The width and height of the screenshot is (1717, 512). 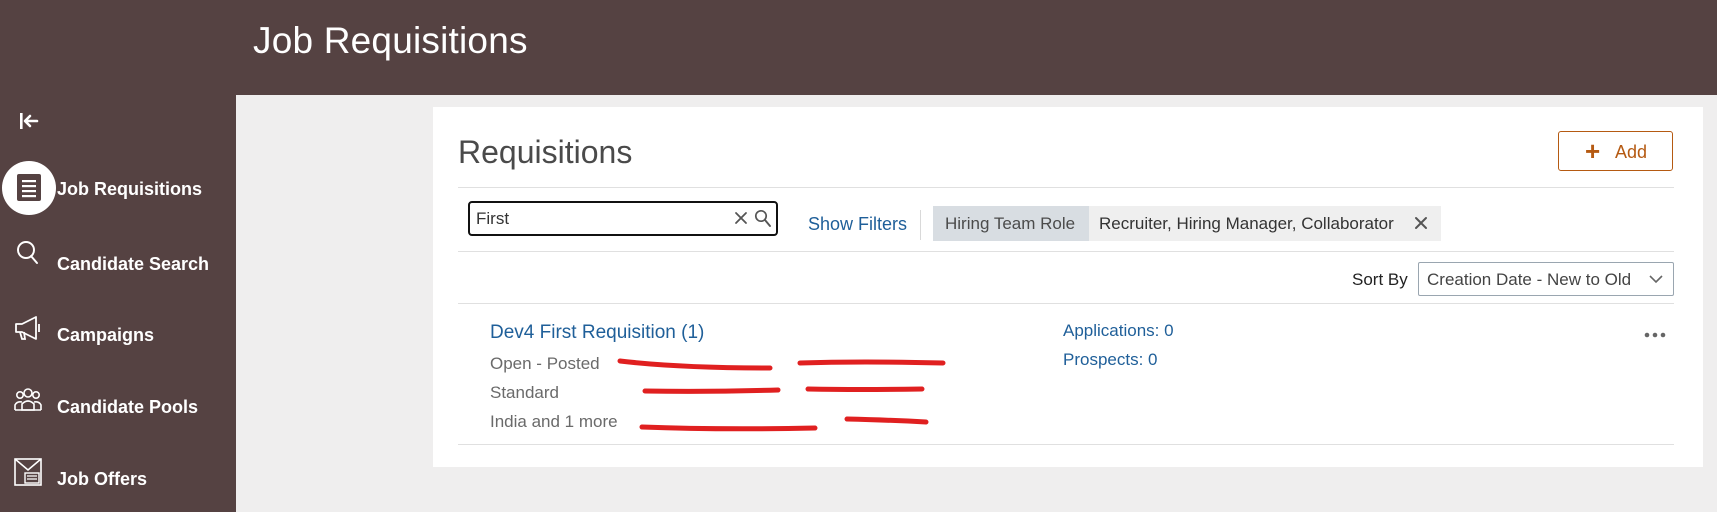 What do you see at coordinates (28, 399) in the screenshot?
I see `people-group-icon` at bounding box center [28, 399].